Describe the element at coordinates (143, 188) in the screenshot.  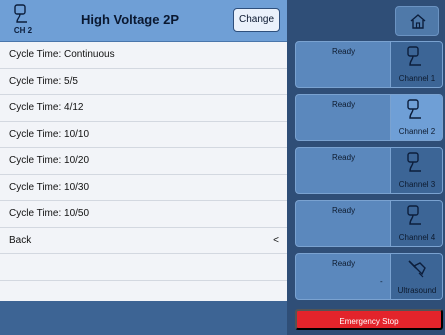
I see `list-item-cycle-10-30: Cycle Time: 10/30` at that location.